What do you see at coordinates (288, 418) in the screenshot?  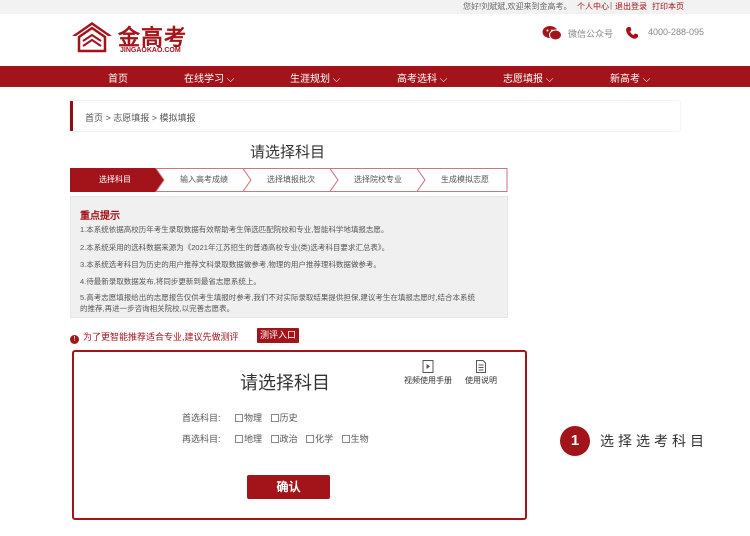 I see `option-label: 历史` at bounding box center [288, 418].